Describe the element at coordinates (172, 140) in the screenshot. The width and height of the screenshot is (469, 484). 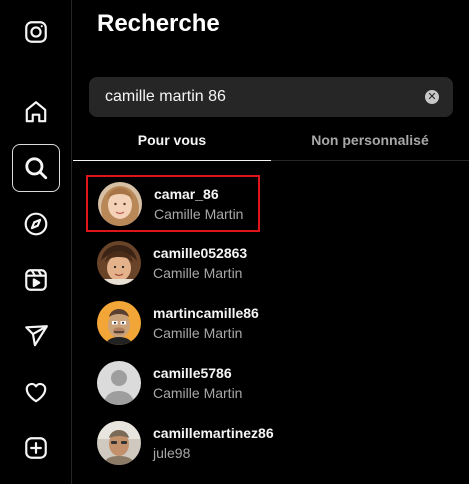
I see `tab-pour-vous: Pour vous` at that location.